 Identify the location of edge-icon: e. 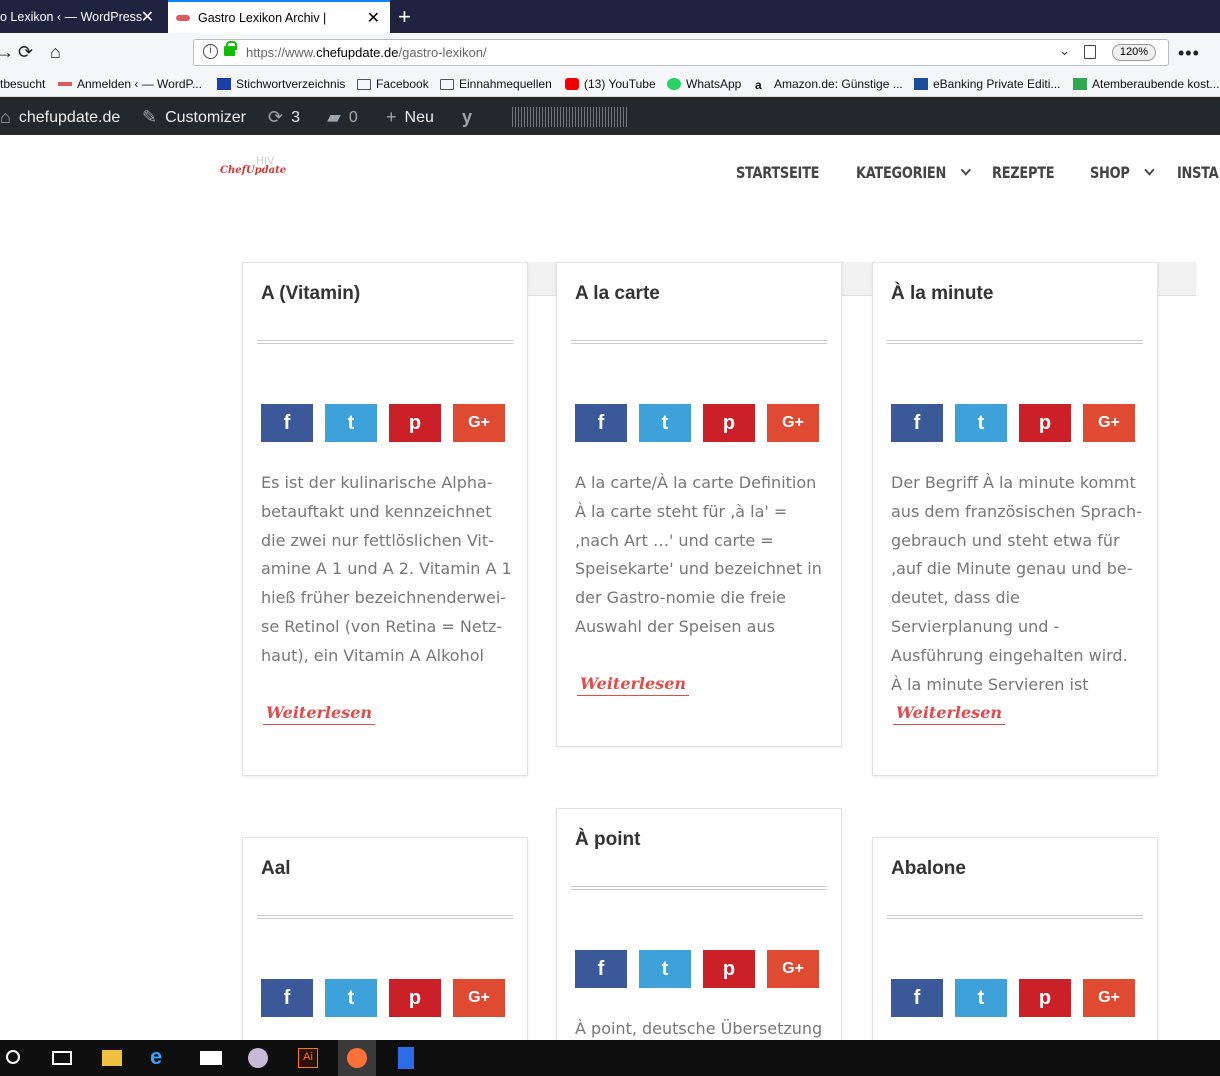
(160, 1056).